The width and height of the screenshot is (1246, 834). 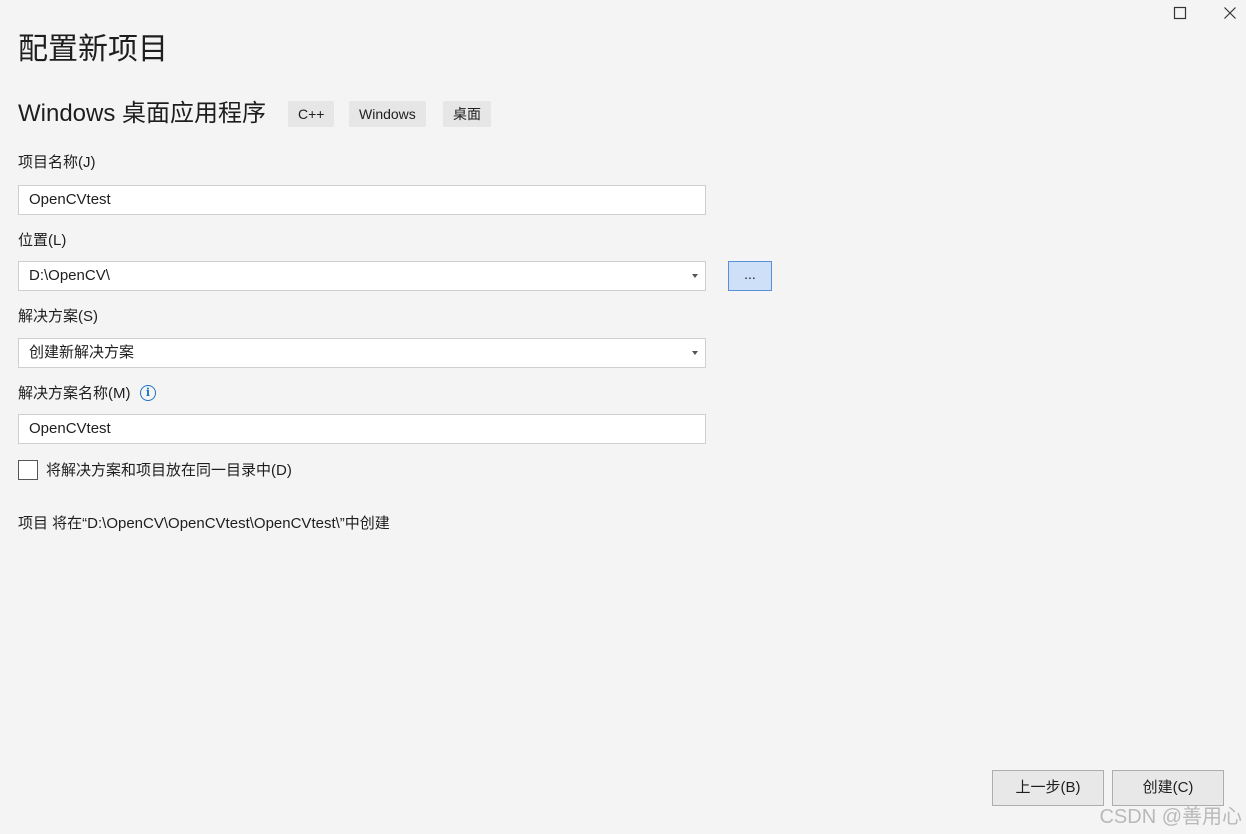 What do you see at coordinates (1168, 788) in the screenshot?
I see `create-button: 创建(C)` at bounding box center [1168, 788].